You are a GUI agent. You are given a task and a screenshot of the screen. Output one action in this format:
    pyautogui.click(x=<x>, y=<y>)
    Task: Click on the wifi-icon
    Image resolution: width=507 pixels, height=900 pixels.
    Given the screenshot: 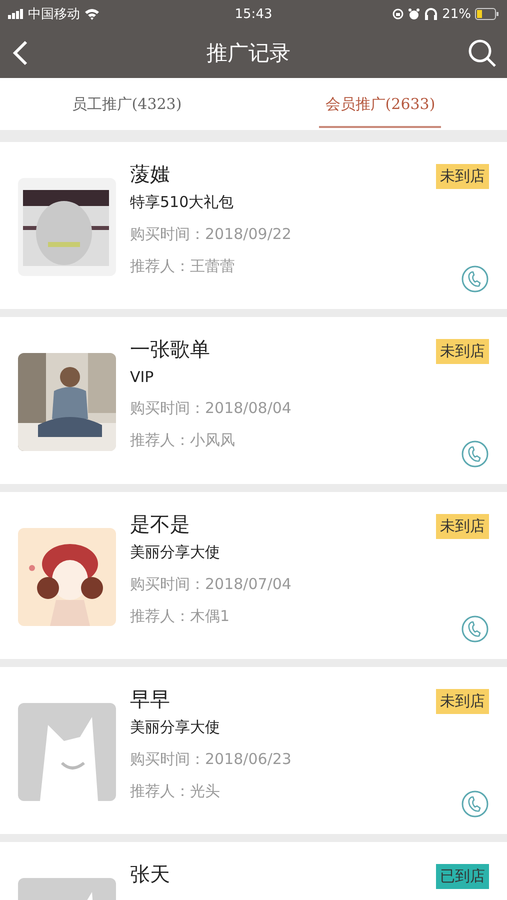 What is the action you would take?
    pyautogui.click(x=92, y=14)
    